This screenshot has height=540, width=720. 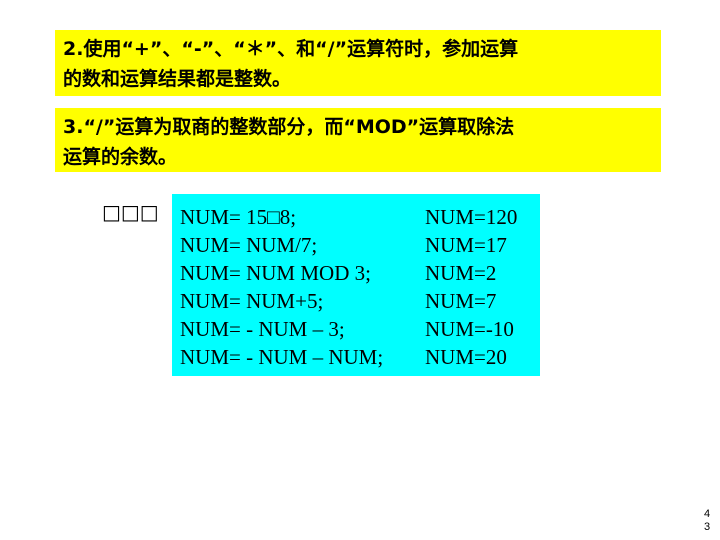 I want to click on page-number: 4 3, so click(x=710, y=521).